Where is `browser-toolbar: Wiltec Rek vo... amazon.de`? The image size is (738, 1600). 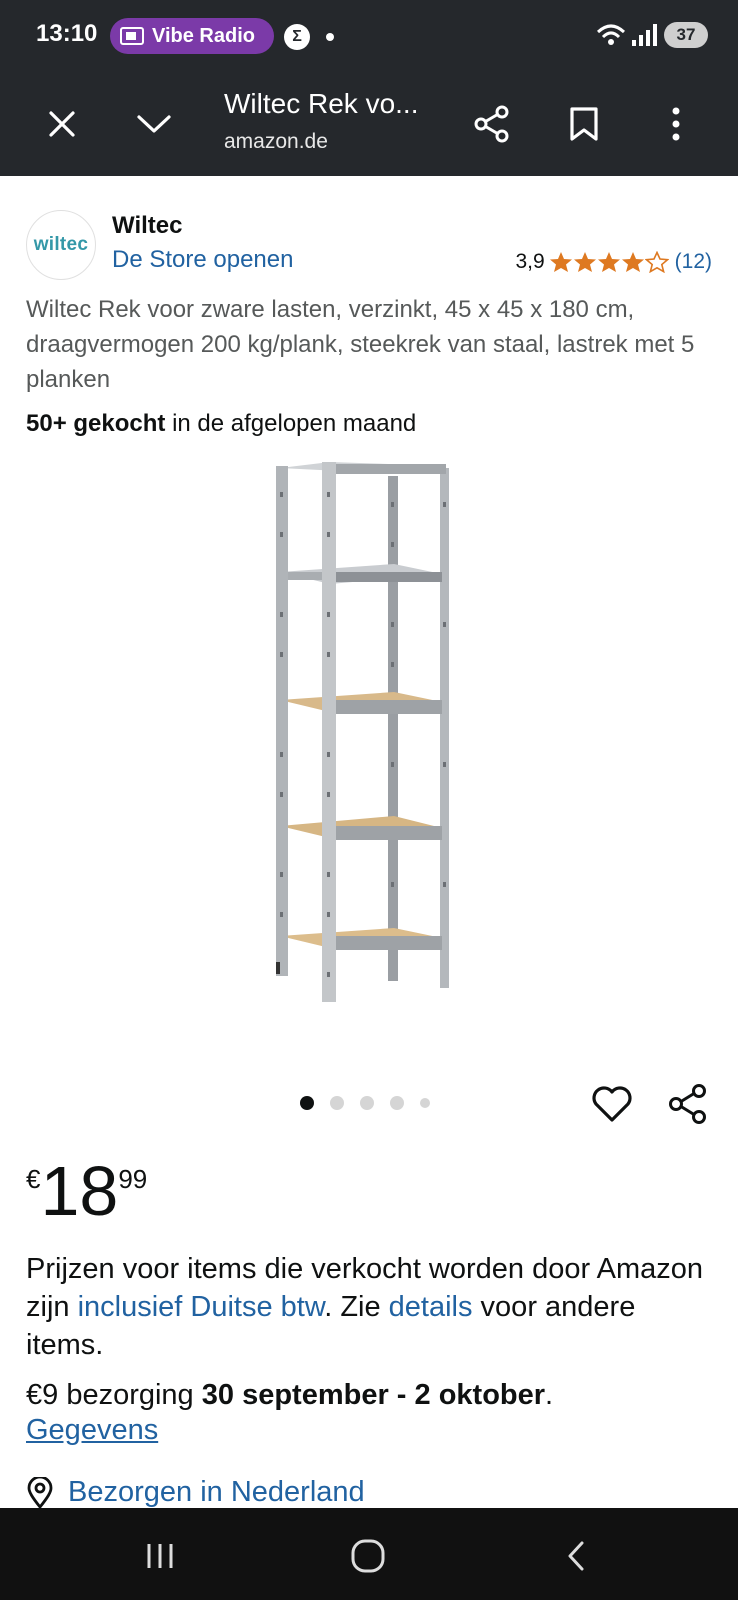 browser-toolbar: Wiltec Rek vo... amazon.de is located at coordinates (369, 124).